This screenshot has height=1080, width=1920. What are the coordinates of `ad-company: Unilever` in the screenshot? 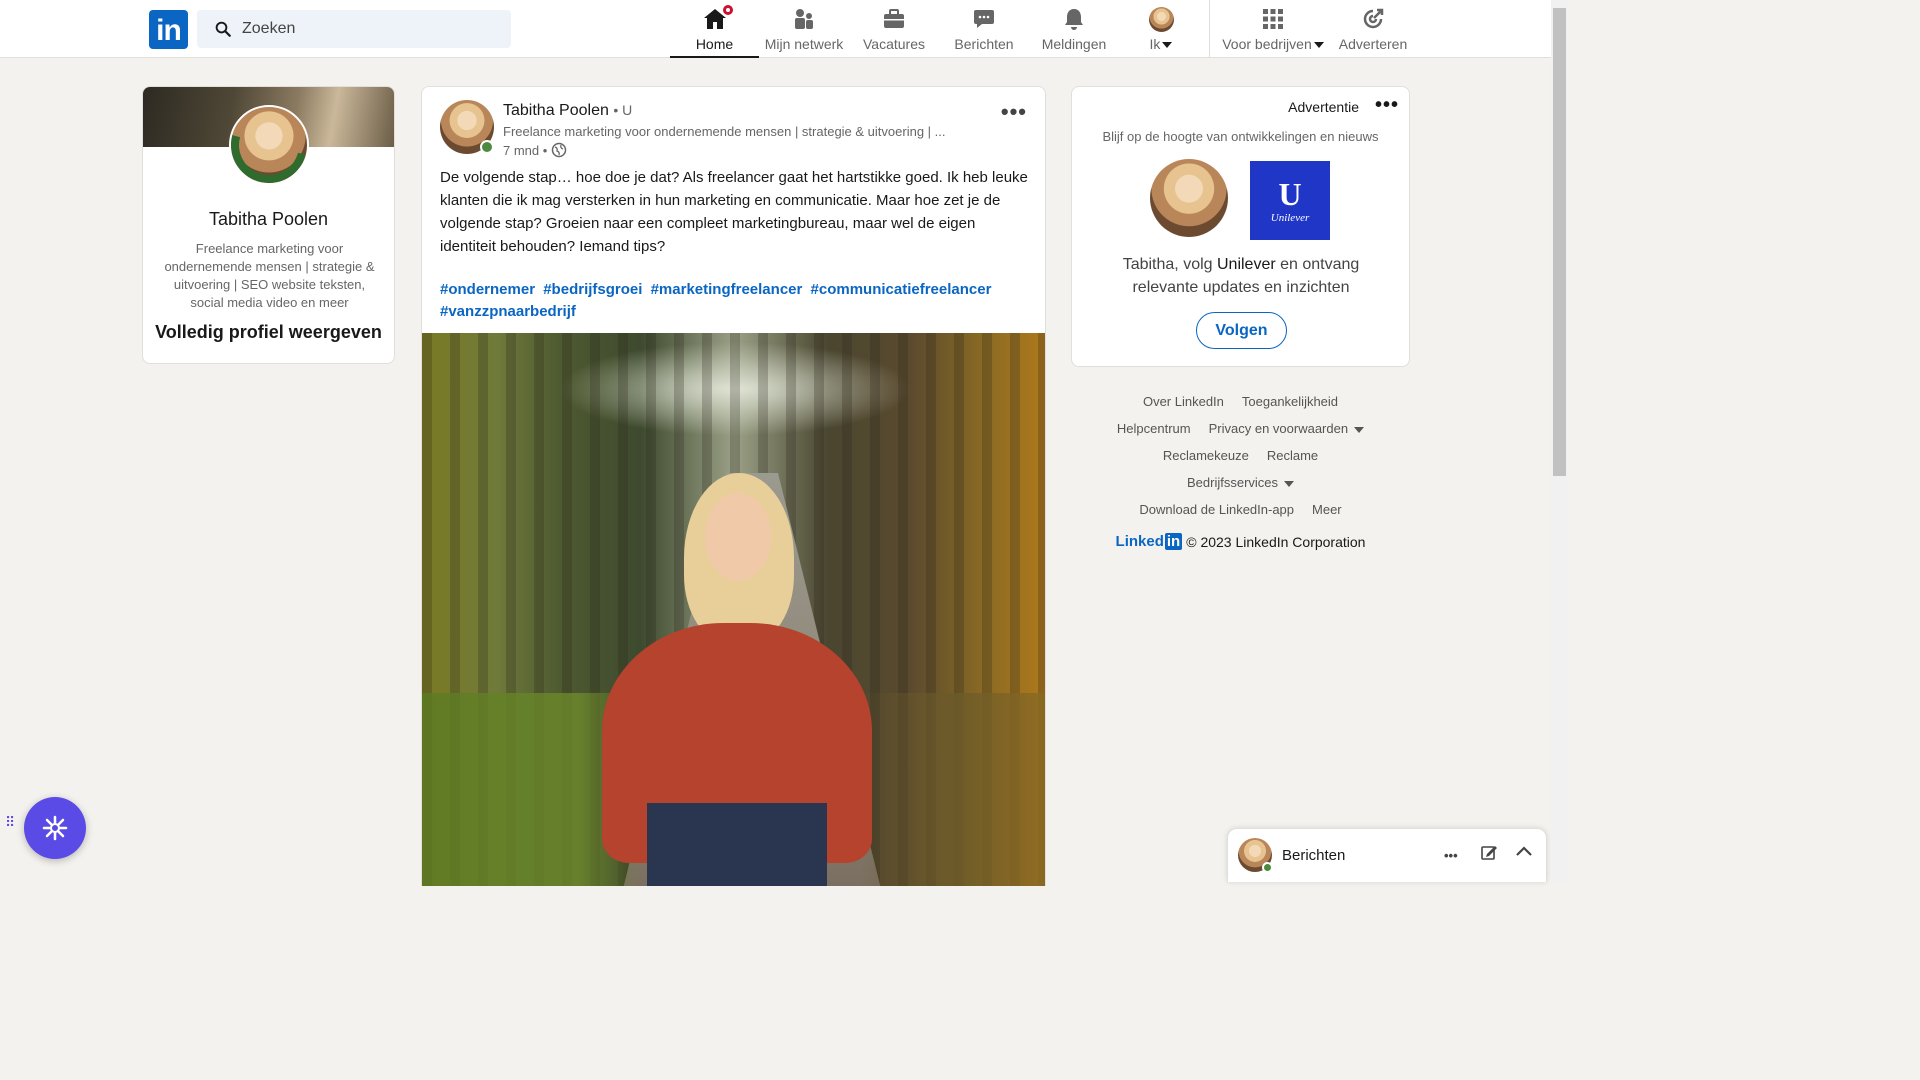 It's located at (1246, 264).